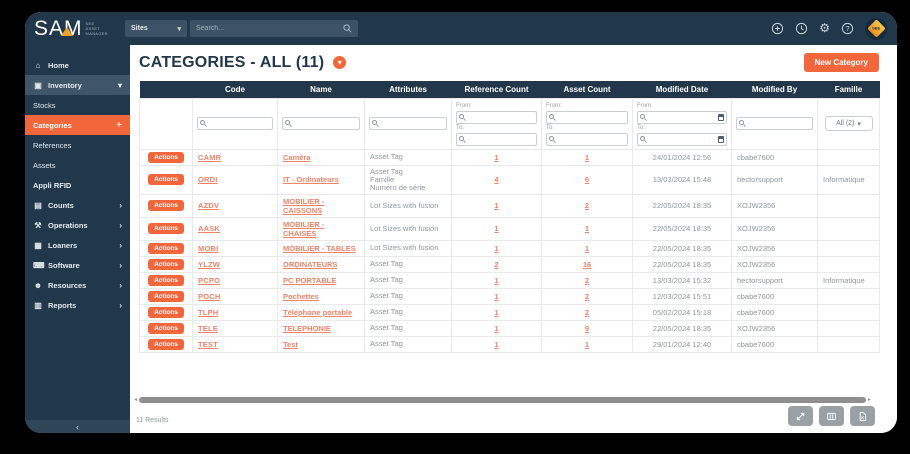 The height and width of the screenshot is (454, 910). Describe the element at coordinates (496, 179) in the screenshot. I see `reference-count-link: 4` at that location.